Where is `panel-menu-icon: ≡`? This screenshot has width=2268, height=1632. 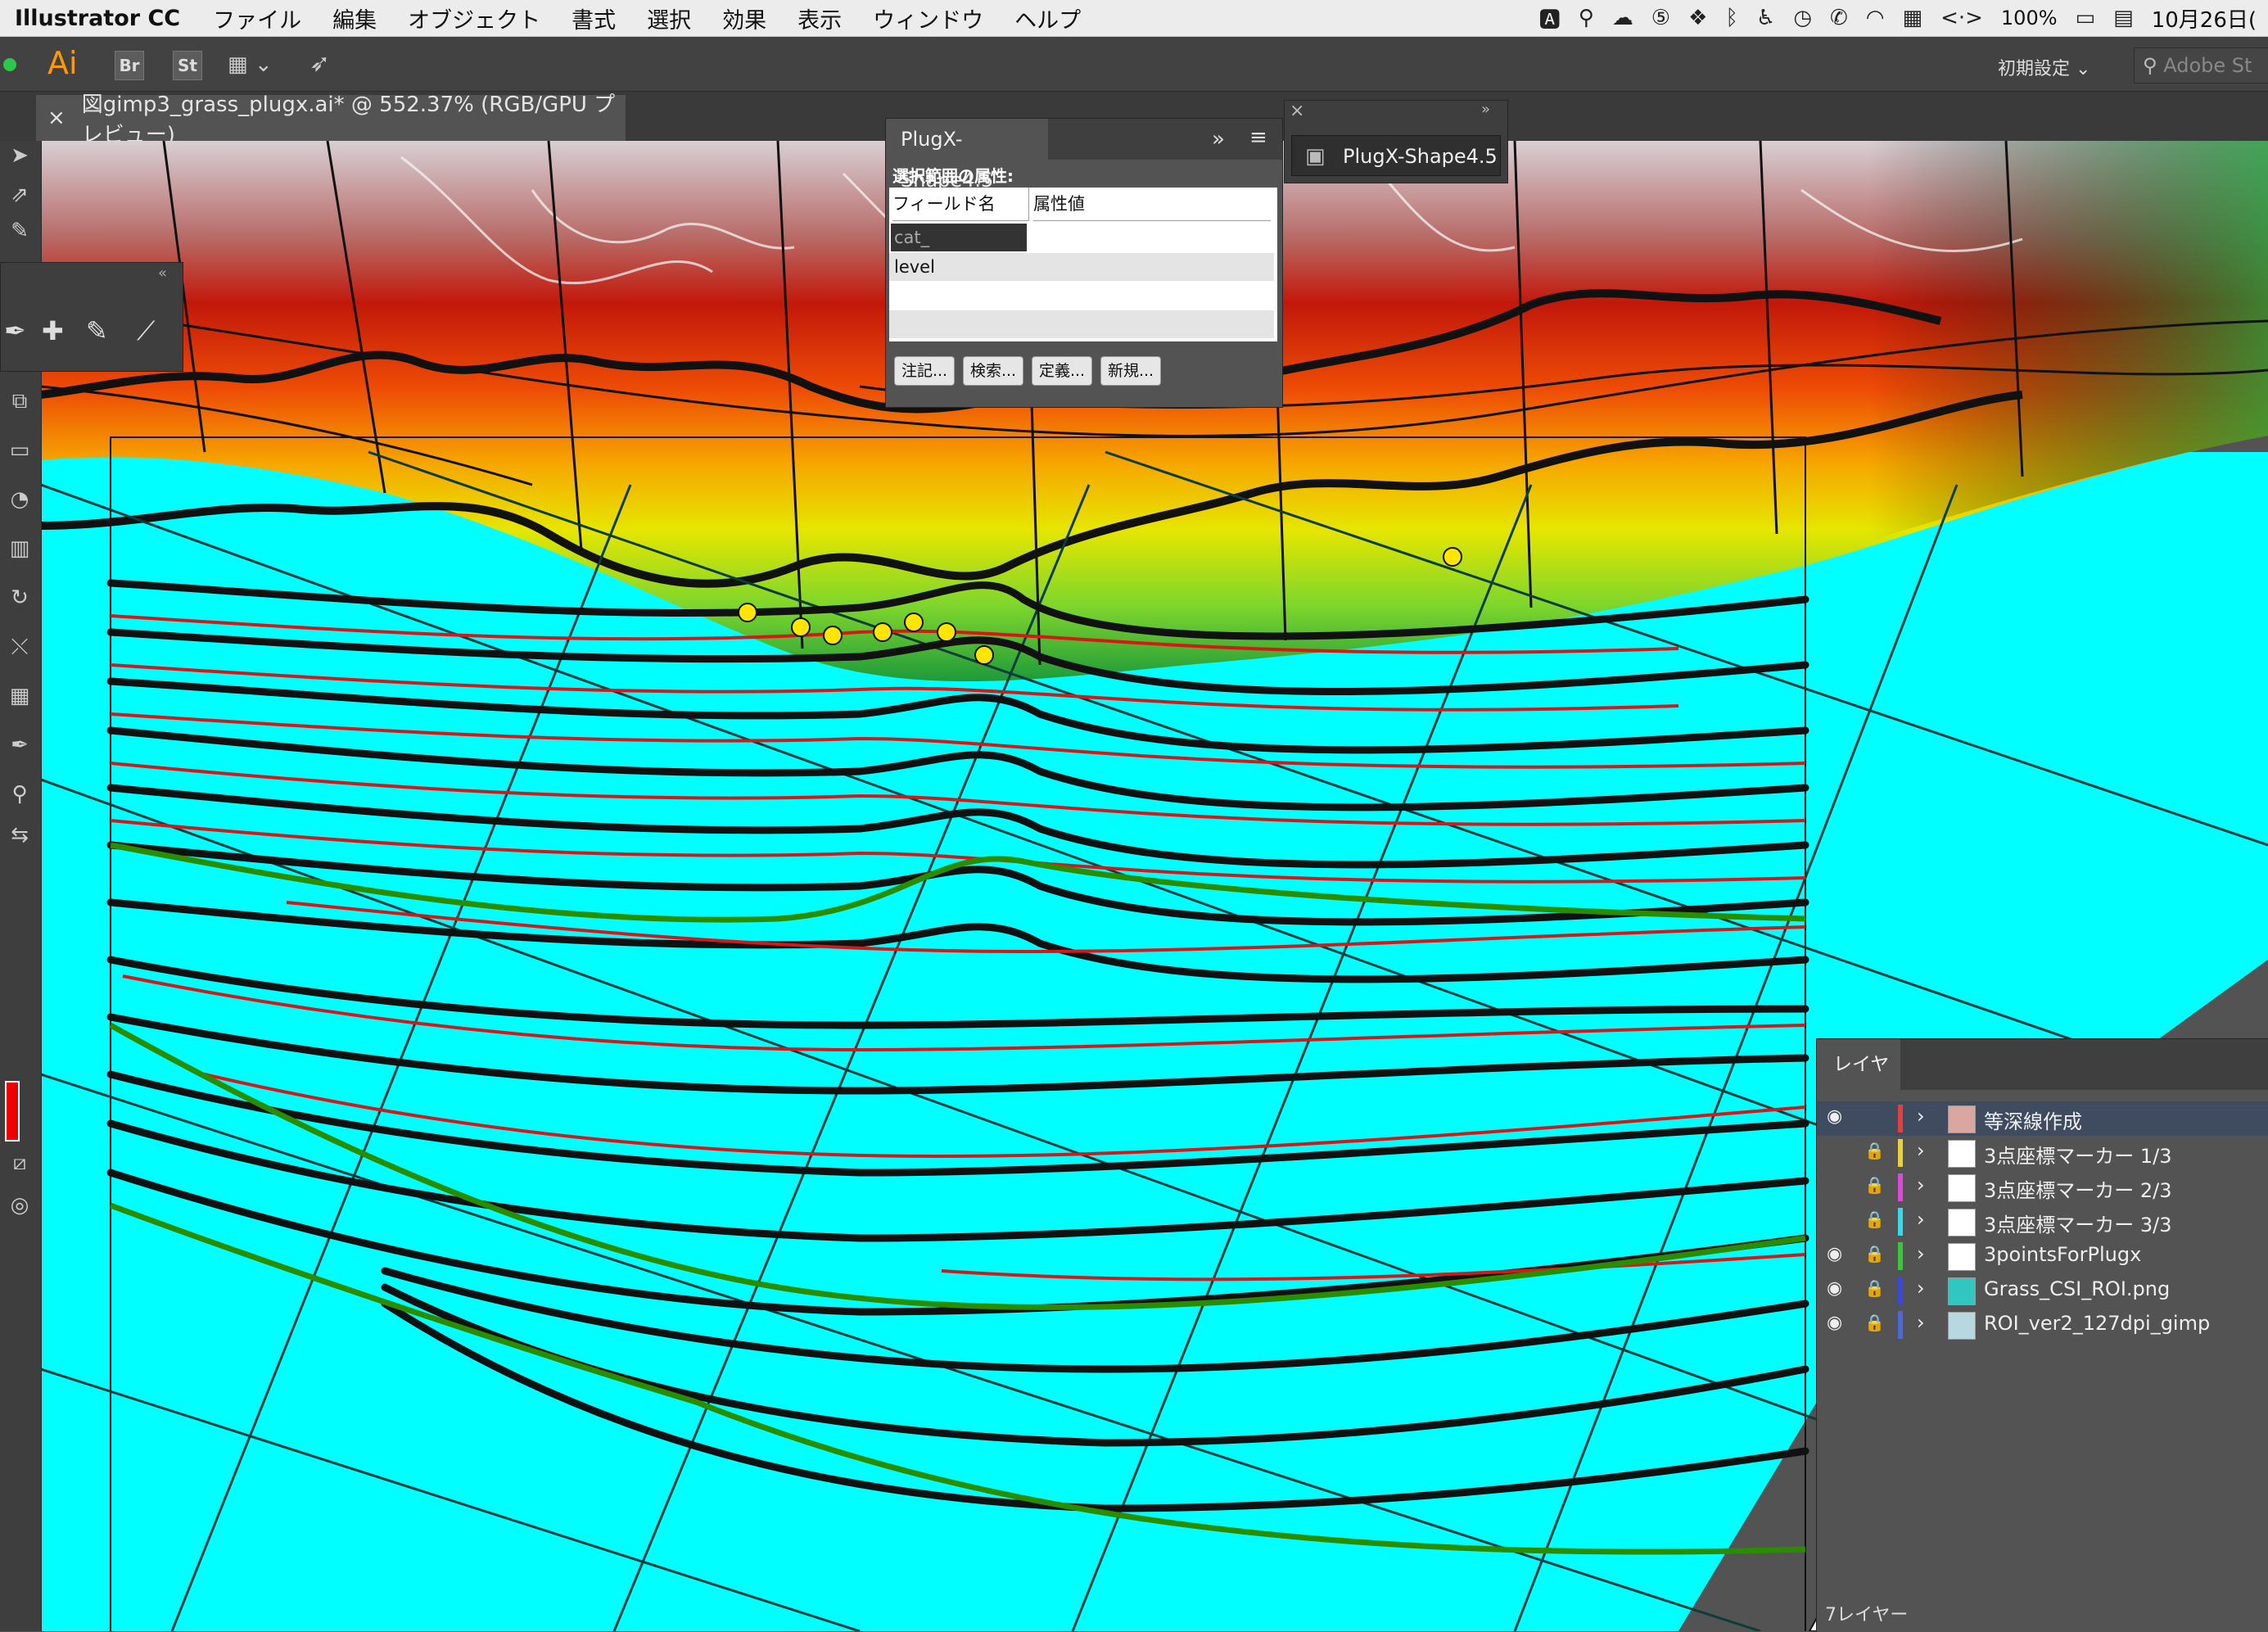
panel-menu-icon: ≡ is located at coordinates (1258, 137).